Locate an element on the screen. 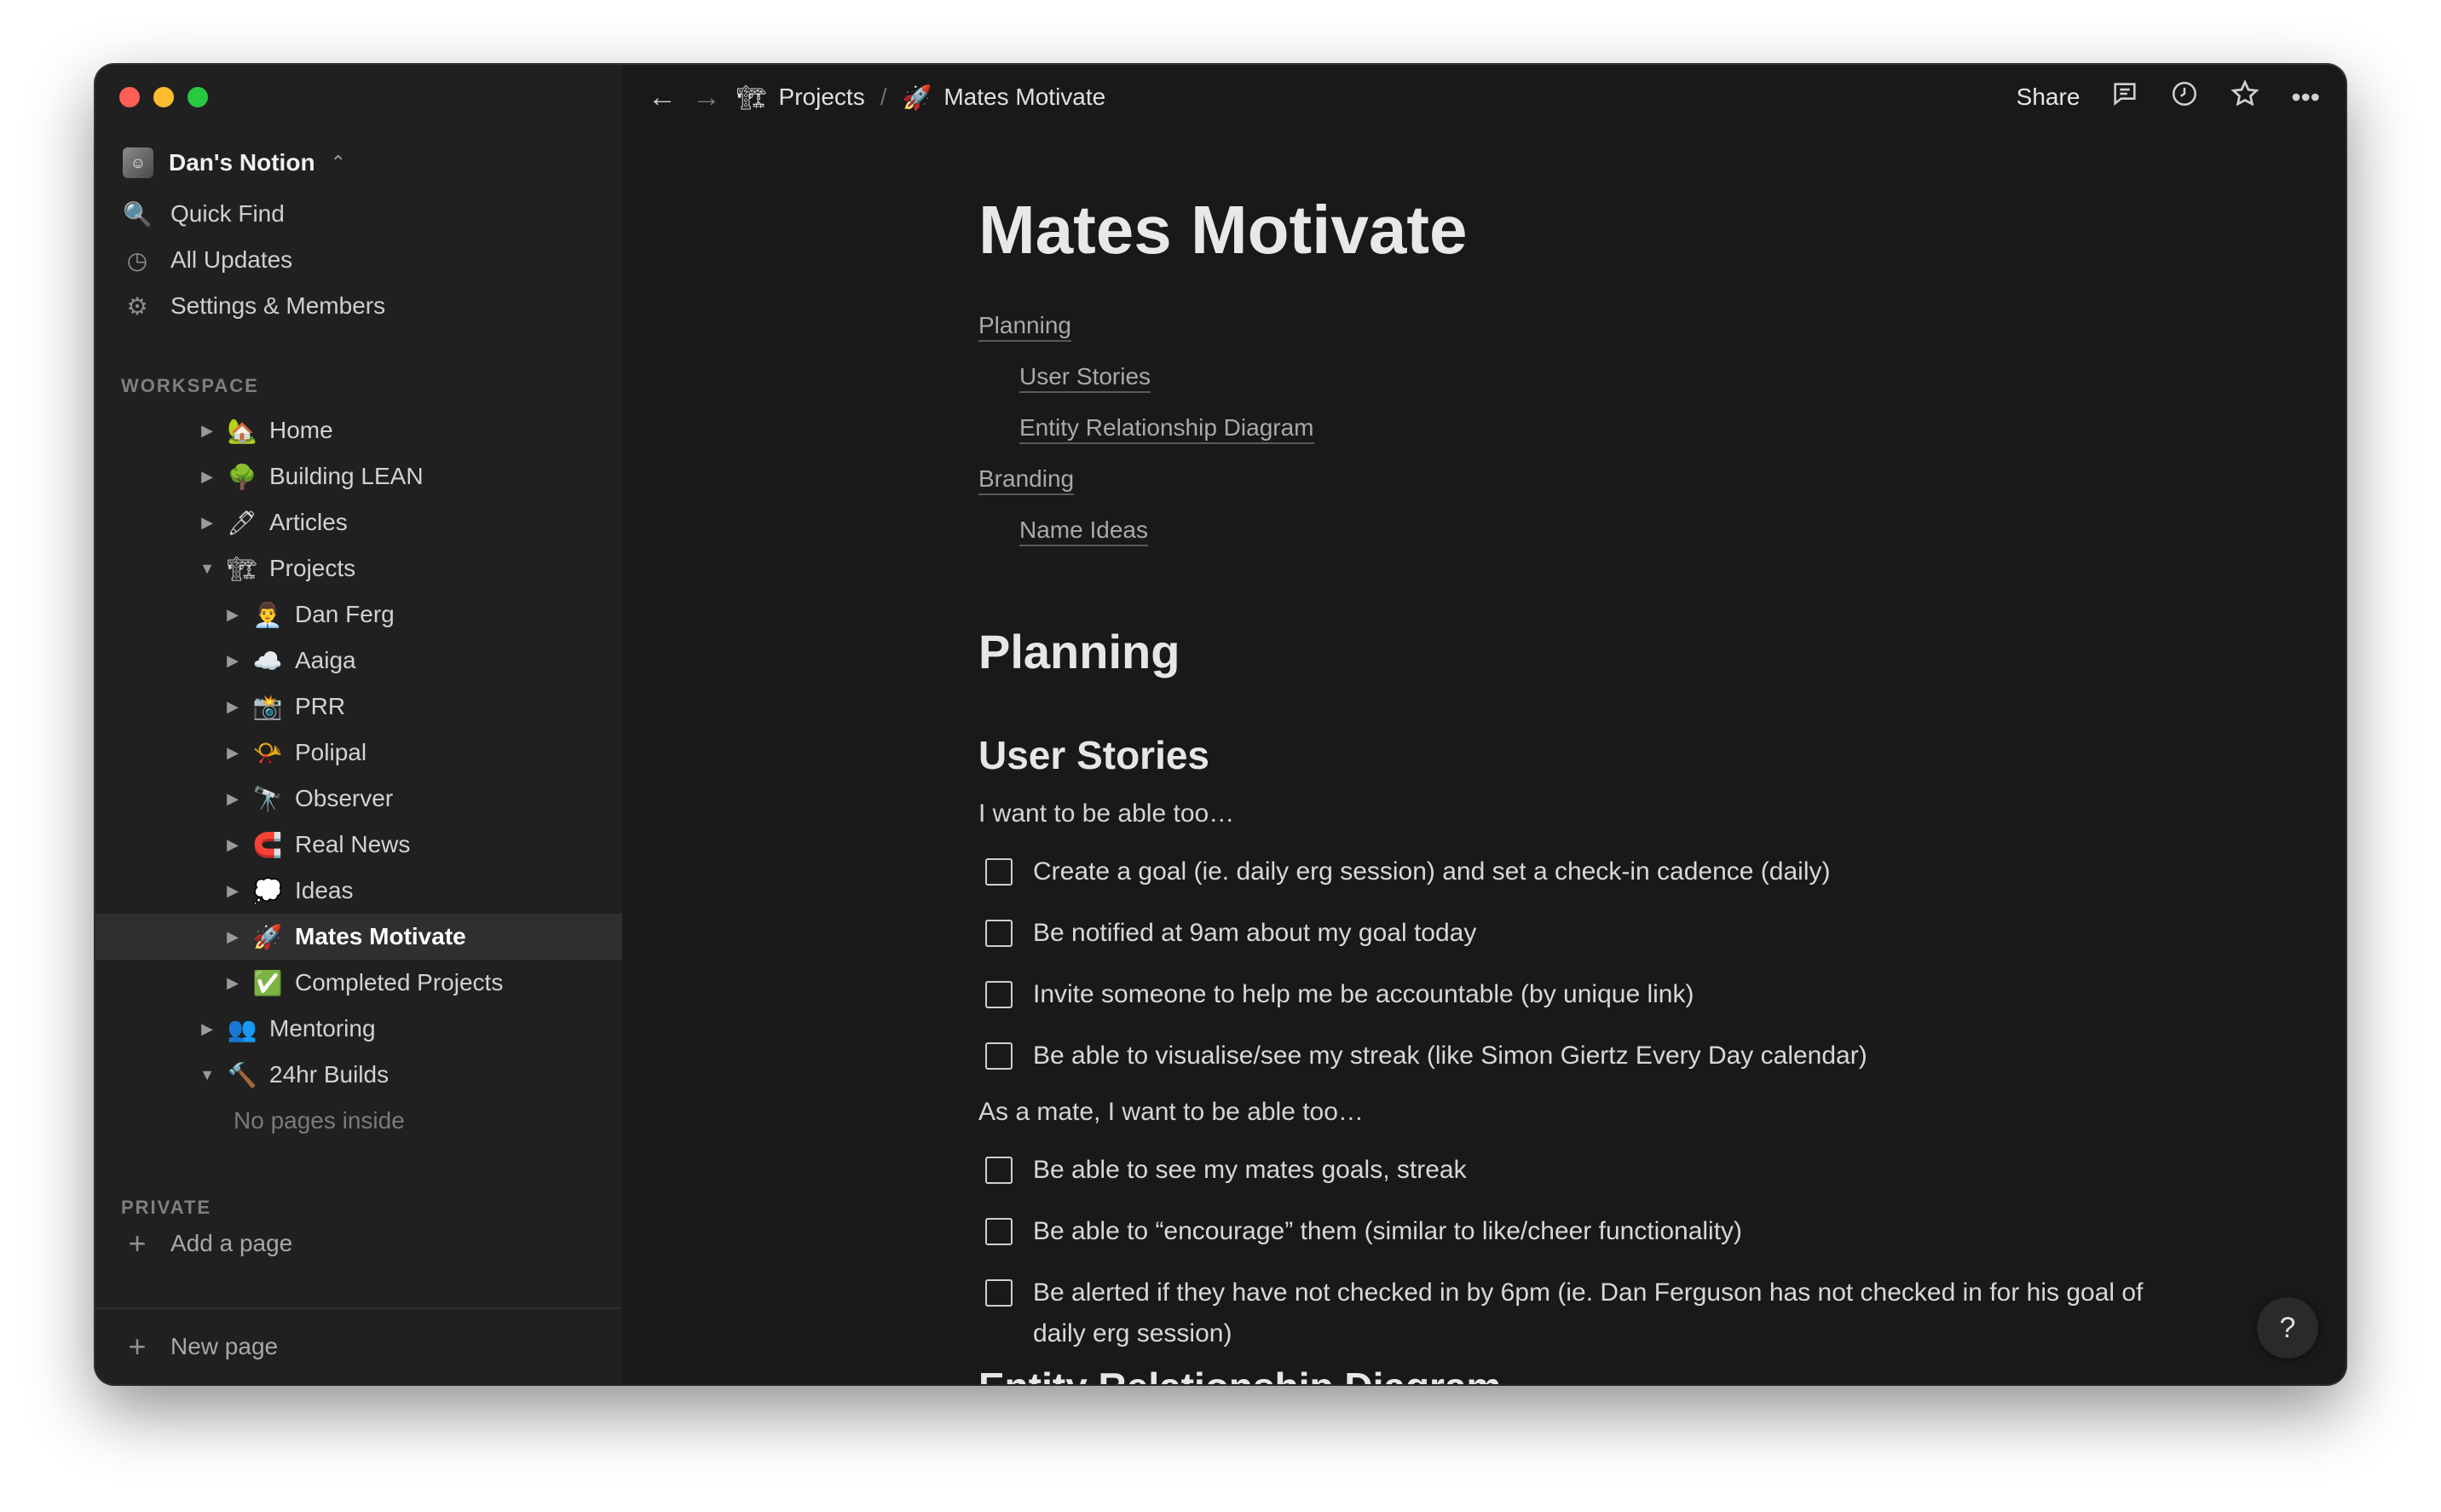 The height and width of the screenshot is (1512, 2441). breadcrumb-item-projects: 🏗 Projects is located at coordinates (800, 98).